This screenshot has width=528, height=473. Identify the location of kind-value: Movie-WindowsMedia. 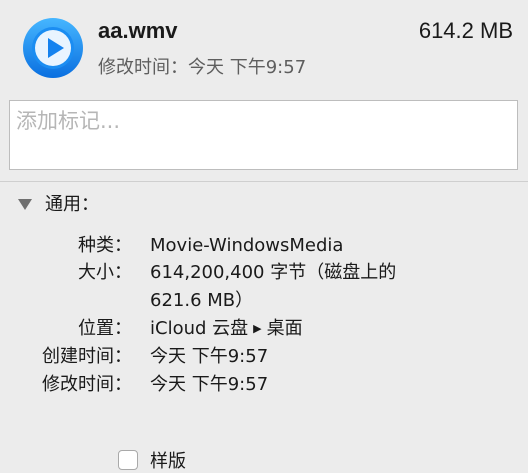
(247, 245).